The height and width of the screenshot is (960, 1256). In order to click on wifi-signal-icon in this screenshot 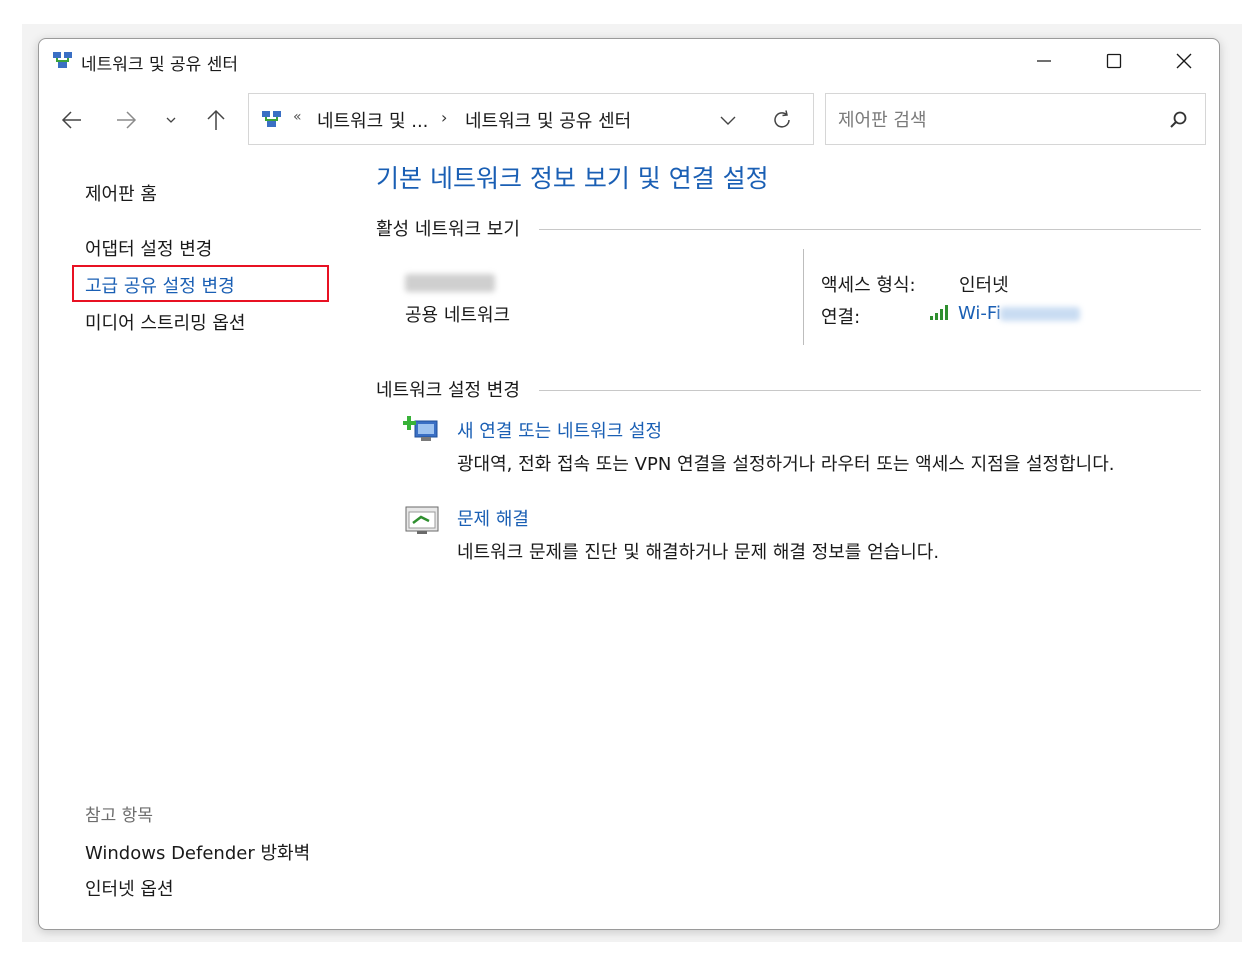, I will do `click(939, 312)`.